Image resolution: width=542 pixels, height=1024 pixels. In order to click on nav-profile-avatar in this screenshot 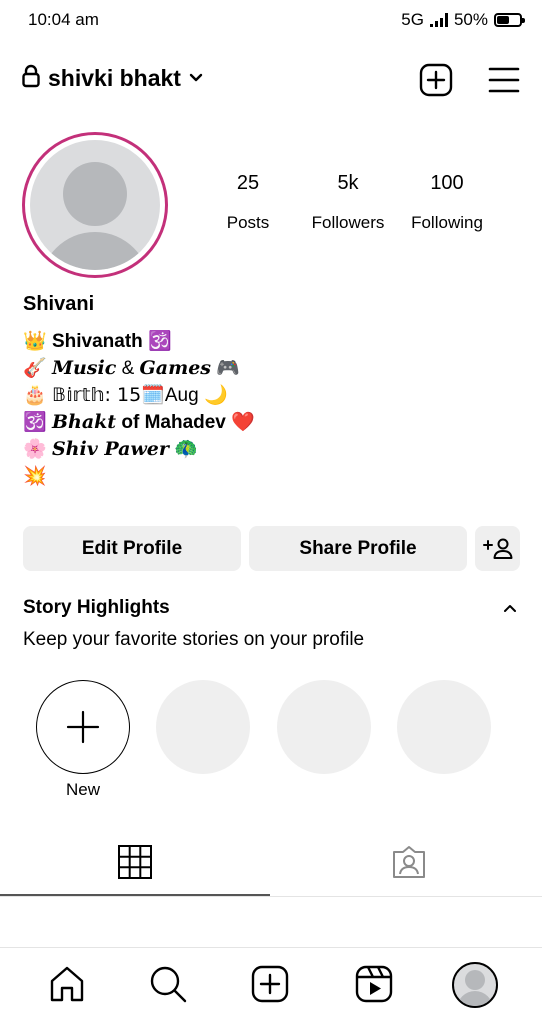, I will do `click(475, 985)`.